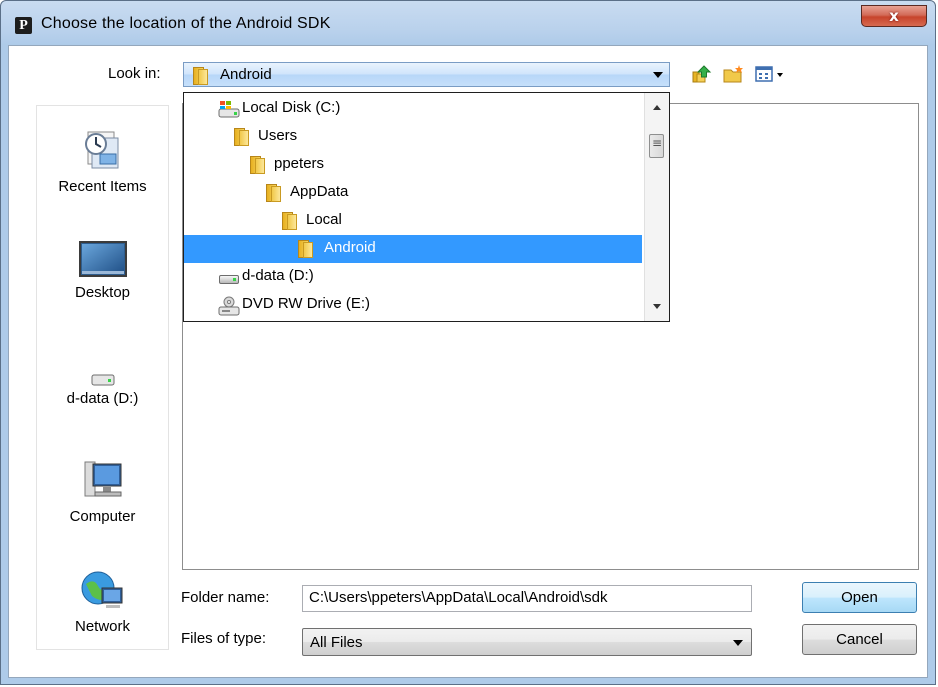  Describe the element at coordinates (102, 292) in the screenshot. I see `place-label: Desktop` at that location.